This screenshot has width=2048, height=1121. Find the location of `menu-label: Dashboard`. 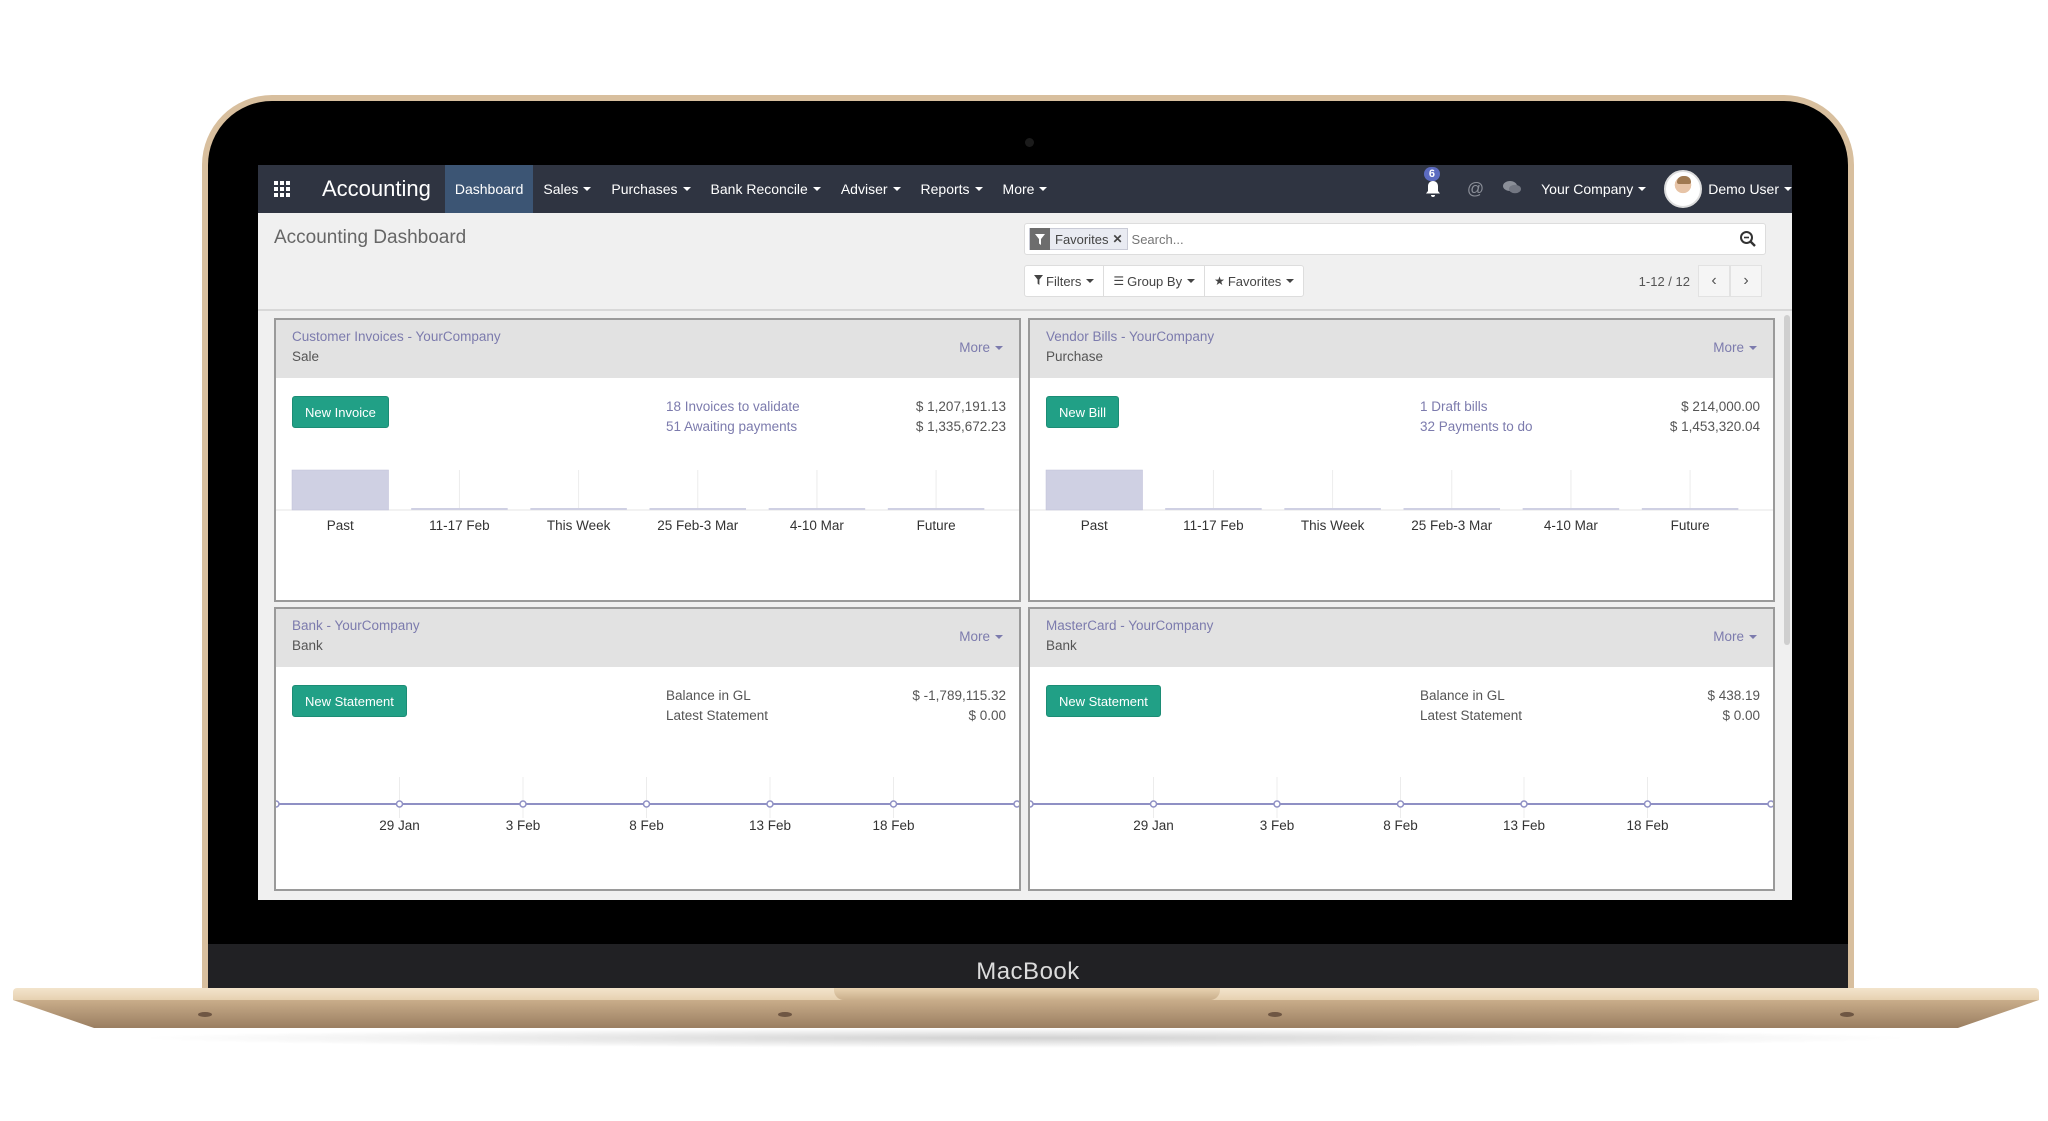

menu-label: Dashboard is located at coordinates (489, 189).